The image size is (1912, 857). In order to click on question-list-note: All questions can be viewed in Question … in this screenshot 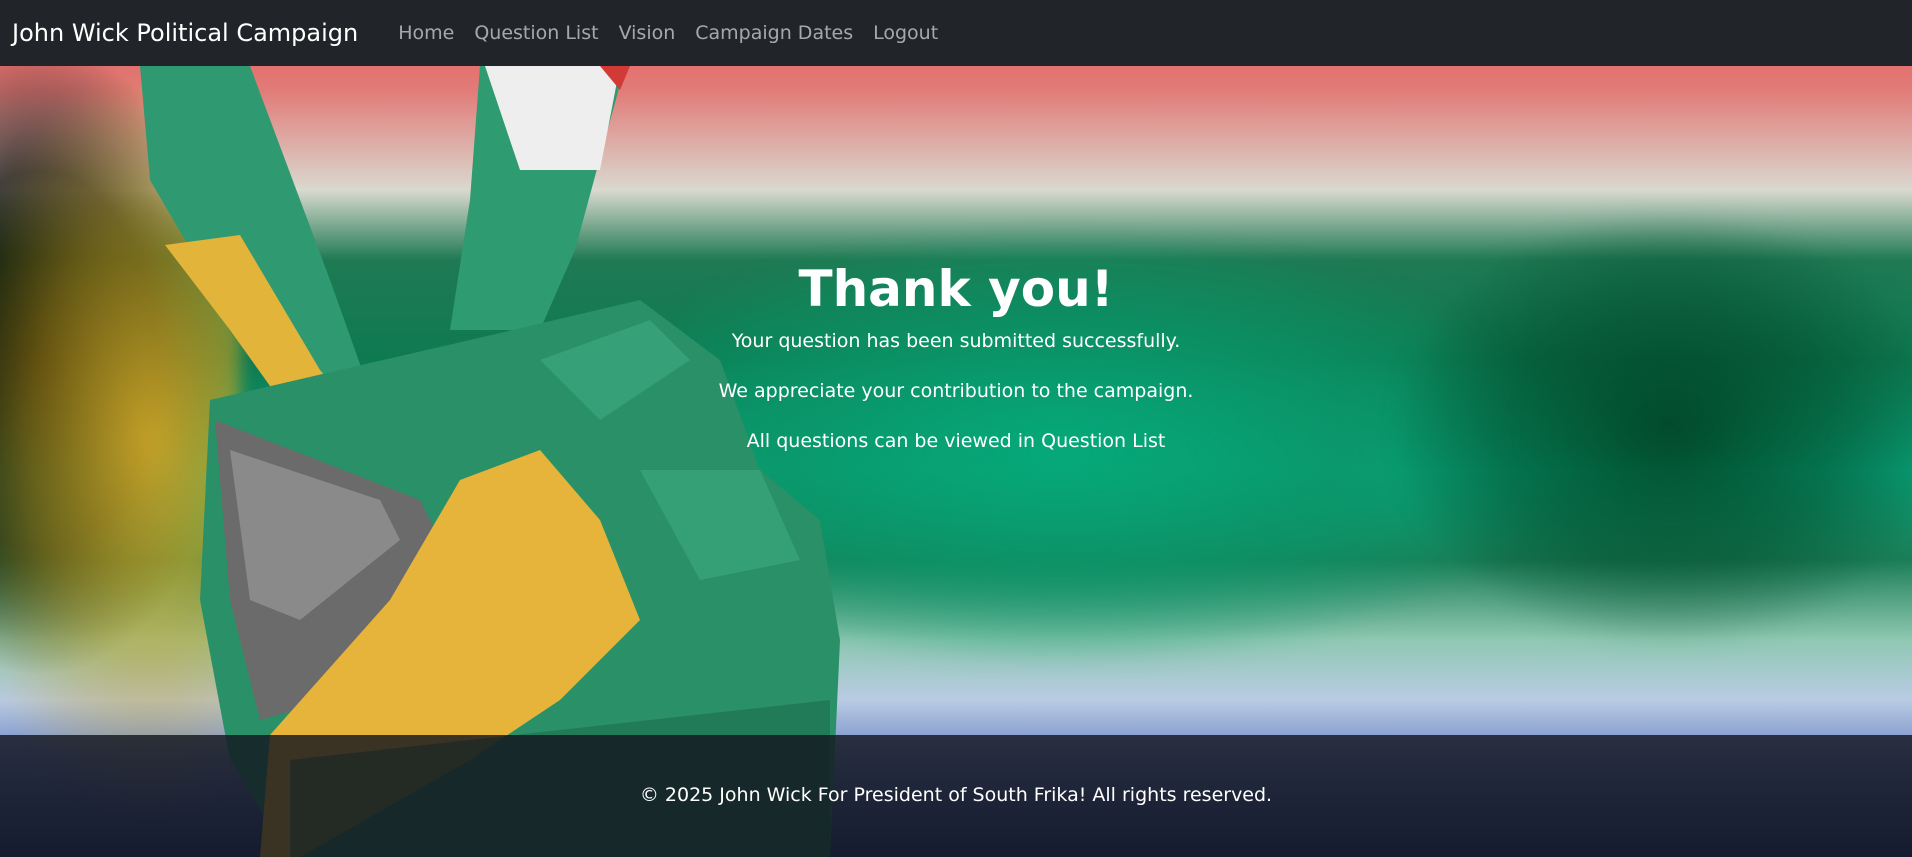, I will do `click(956, 441)`.